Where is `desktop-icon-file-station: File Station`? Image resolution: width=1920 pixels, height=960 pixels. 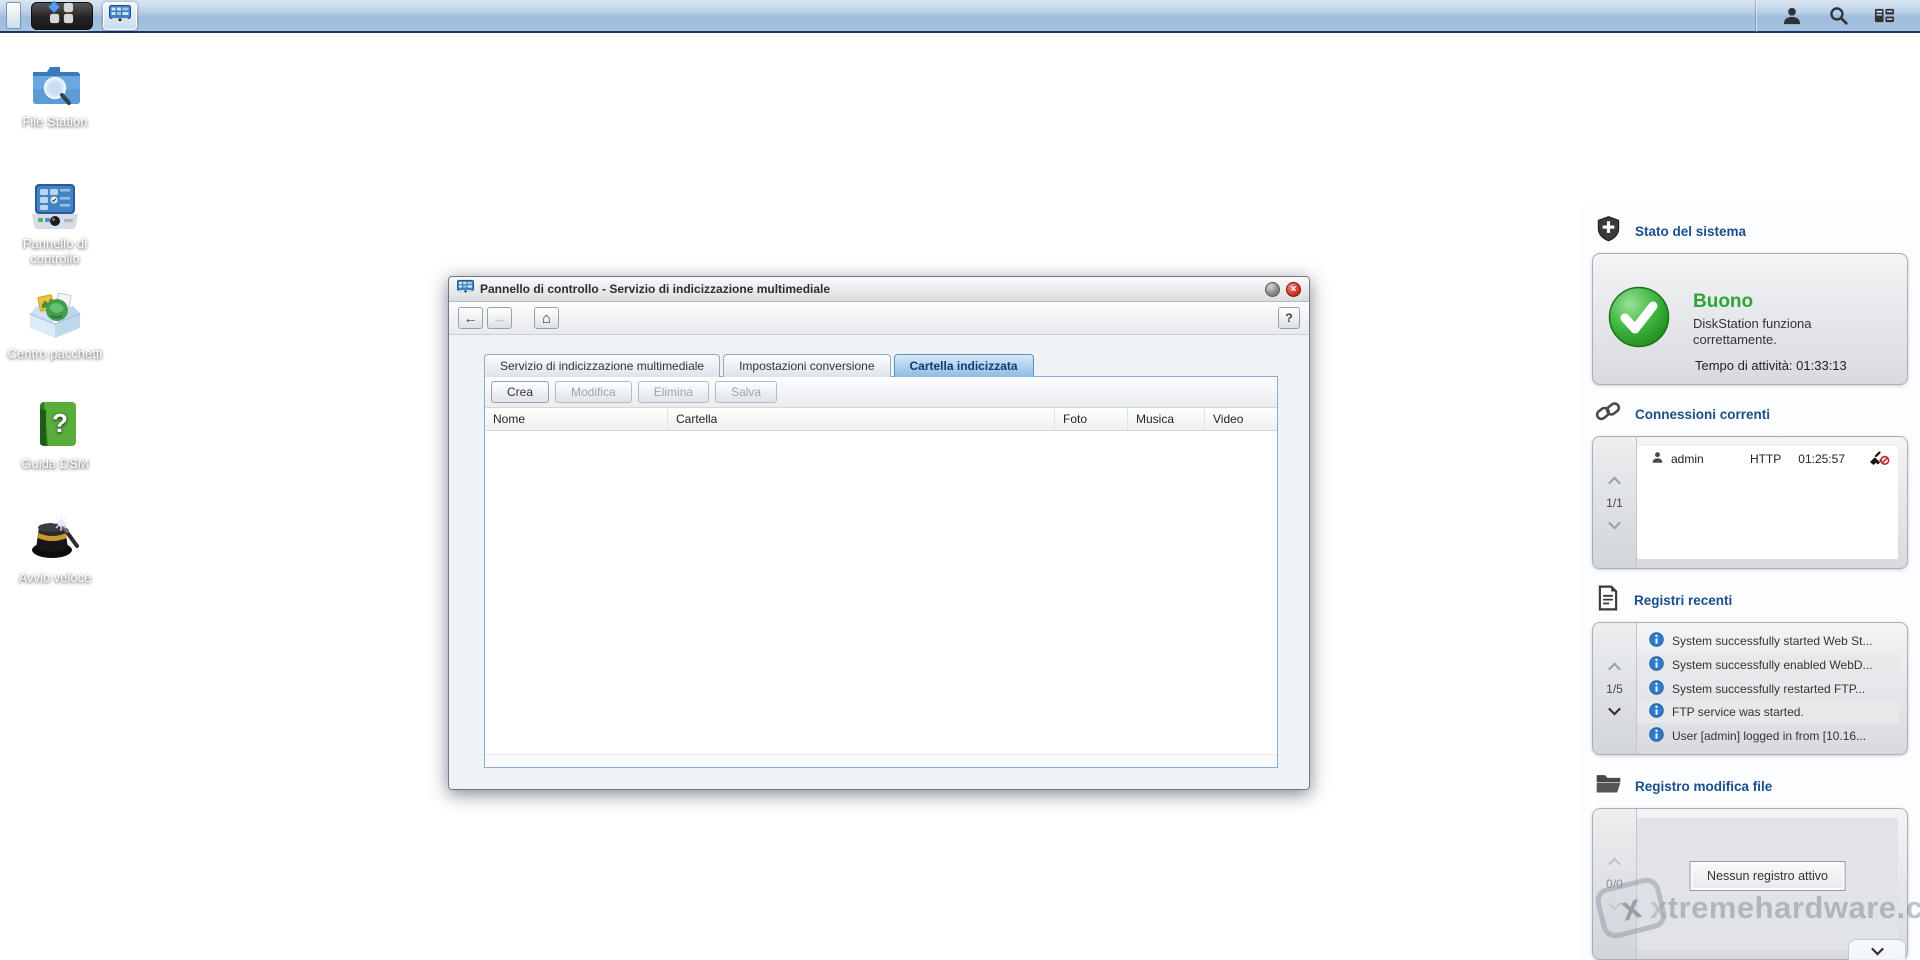 desktop-icon-file-station: File Station is located at coordinates (55, 92).